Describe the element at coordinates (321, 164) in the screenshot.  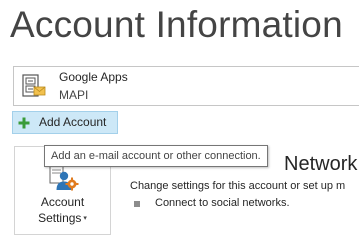
I see `section-heading: Network` at that location.